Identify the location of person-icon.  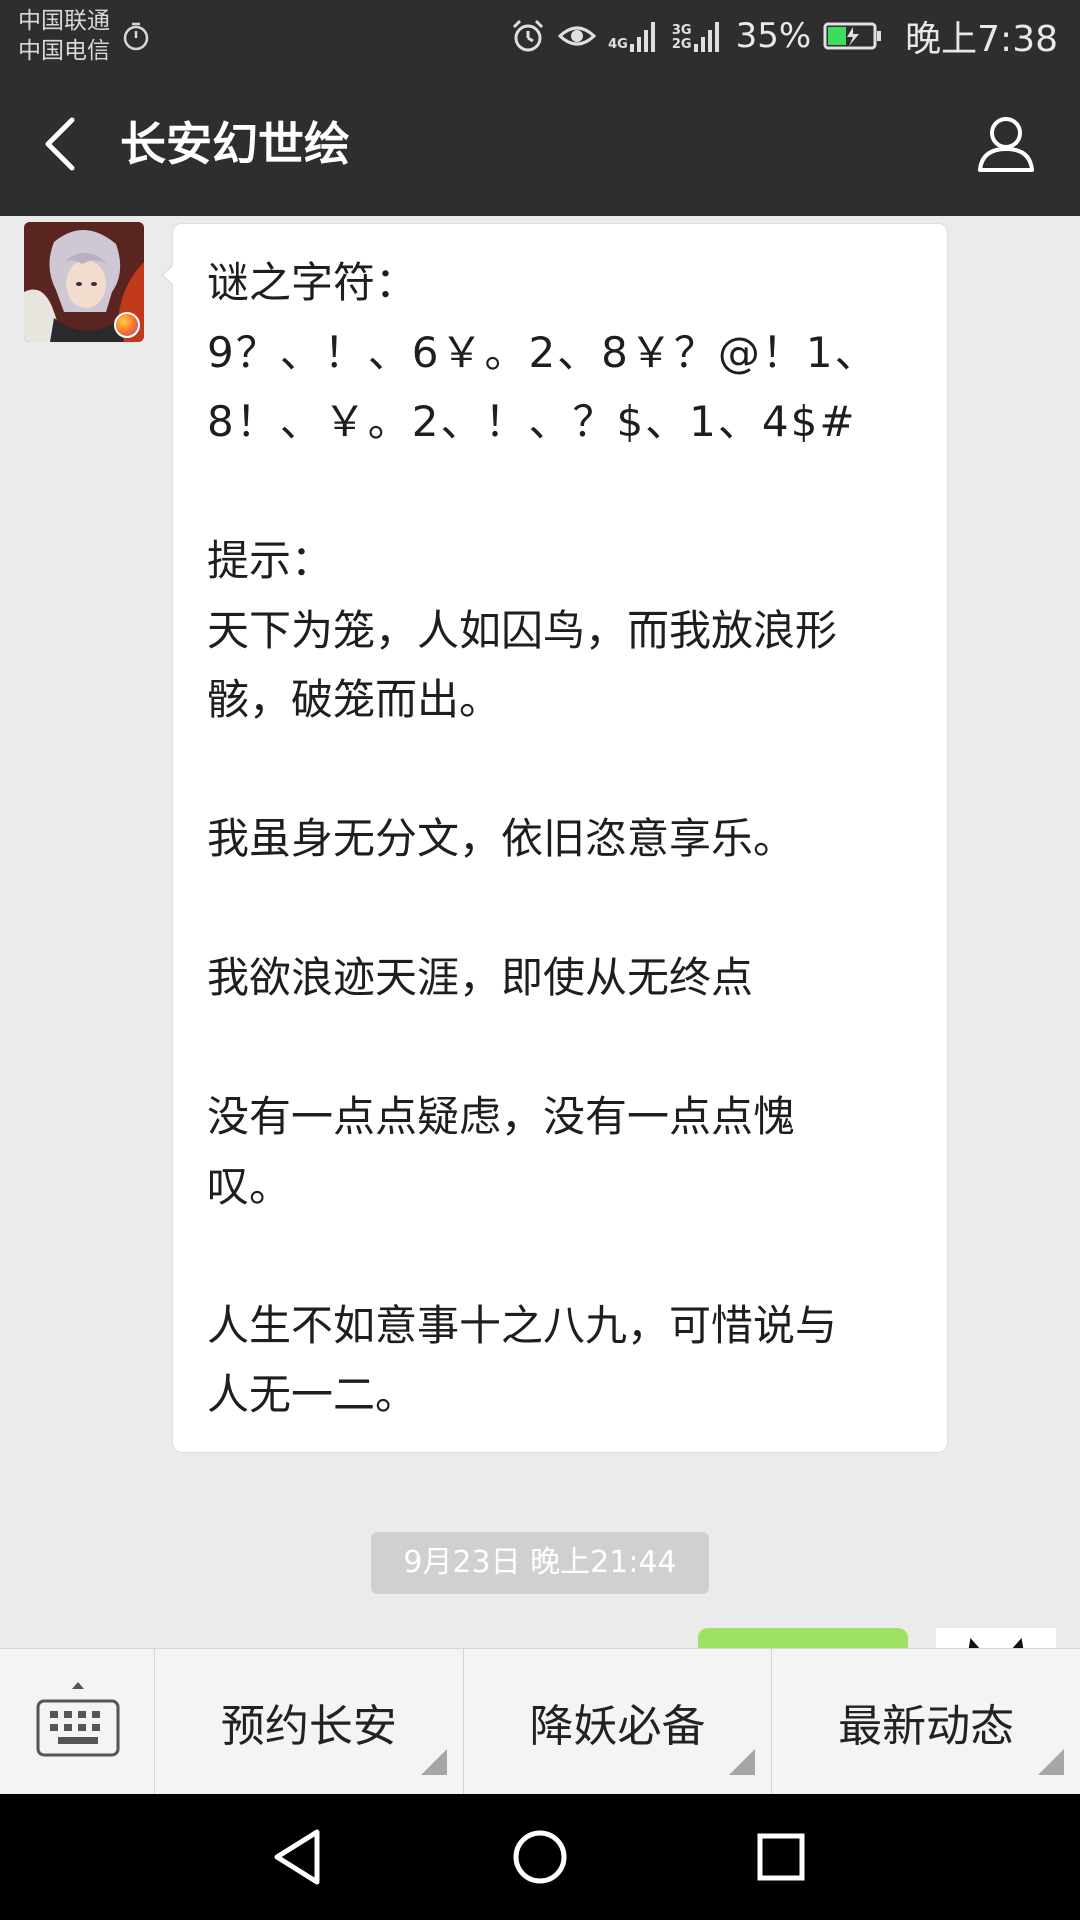
(1006, 144).